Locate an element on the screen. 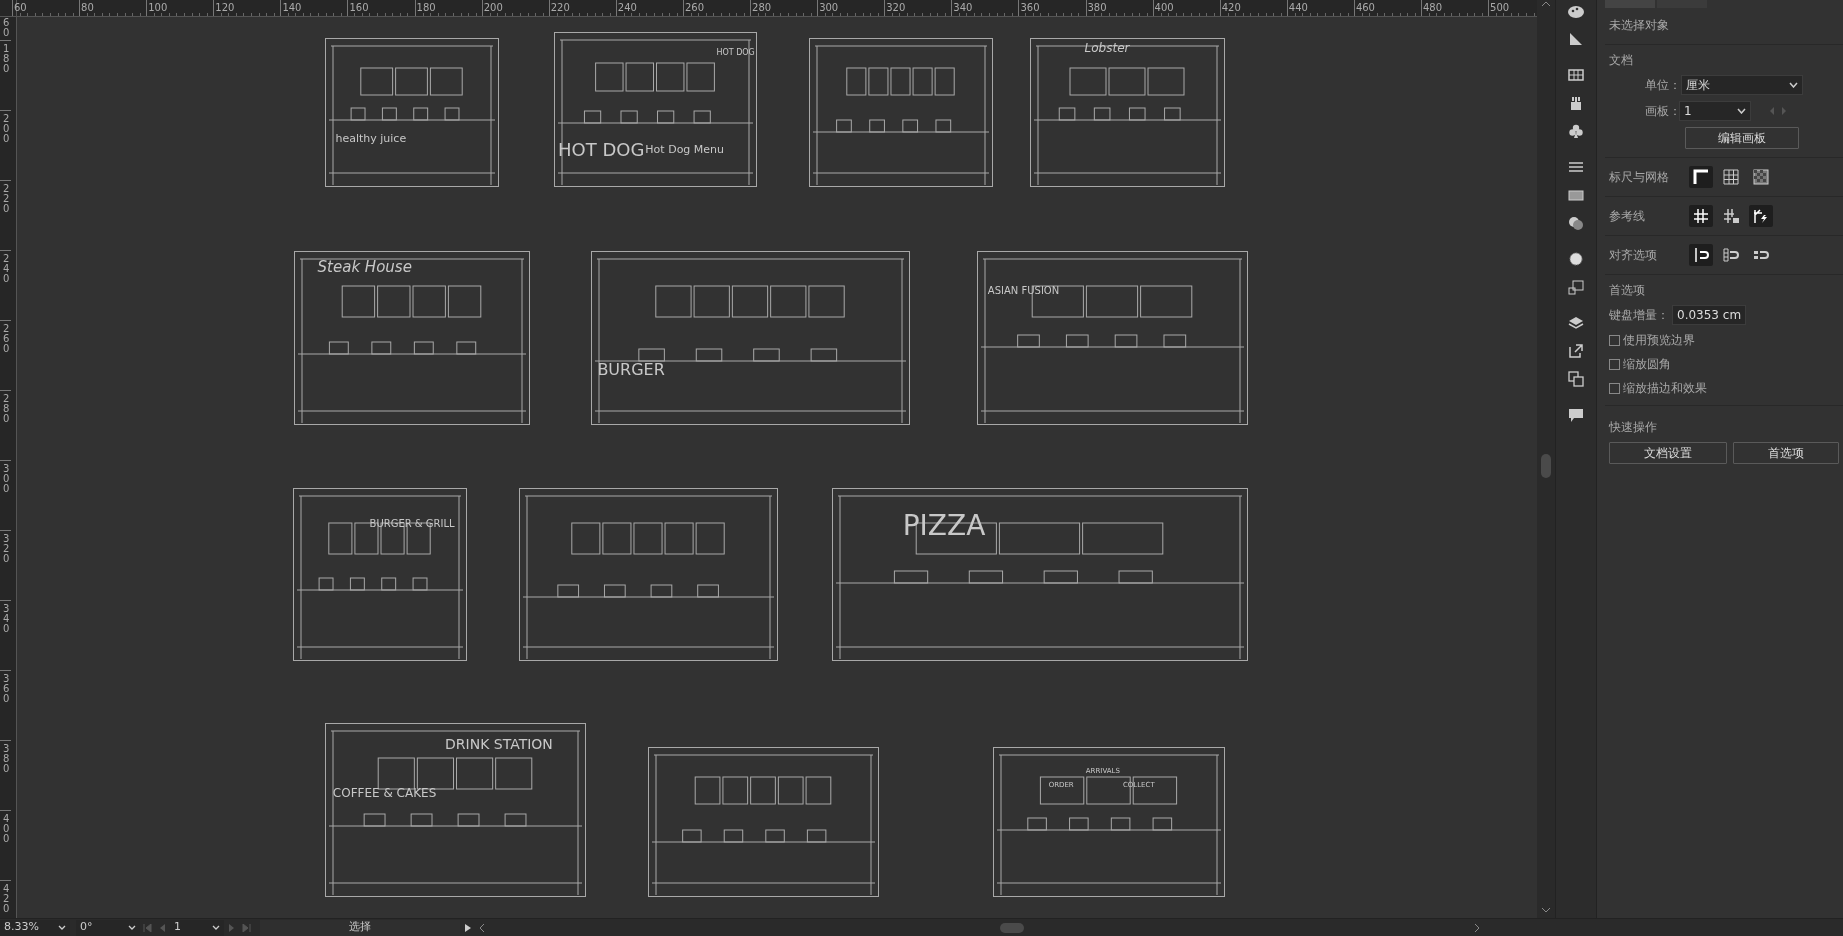 The width and height of the screenshot is (1843, 936). checkbox-label: 使用预览边界 is located at coordinates (1659, 340).